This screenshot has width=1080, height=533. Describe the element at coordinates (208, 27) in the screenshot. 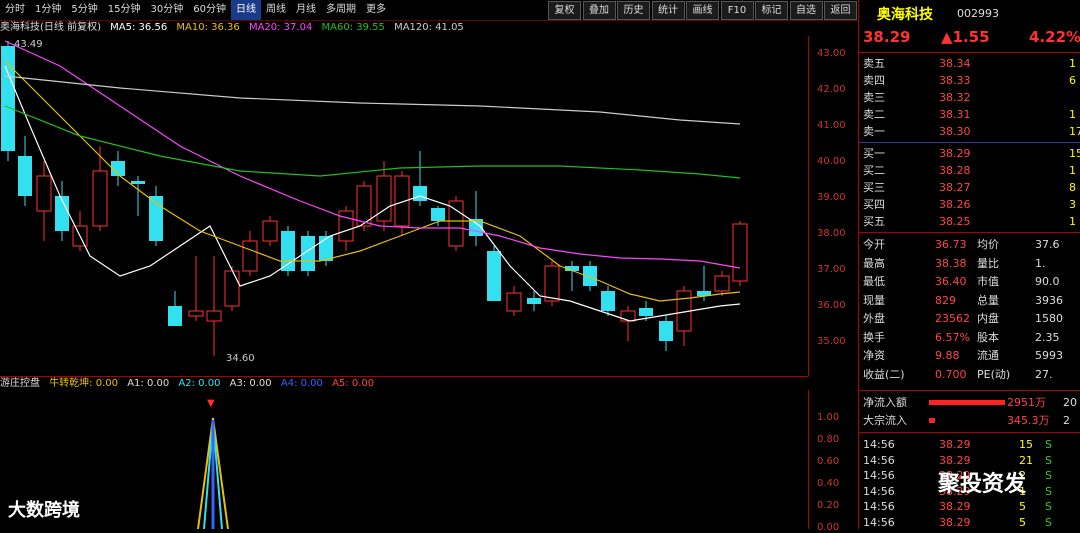

I see `ma10-label: MA10: 36.36` at that location.